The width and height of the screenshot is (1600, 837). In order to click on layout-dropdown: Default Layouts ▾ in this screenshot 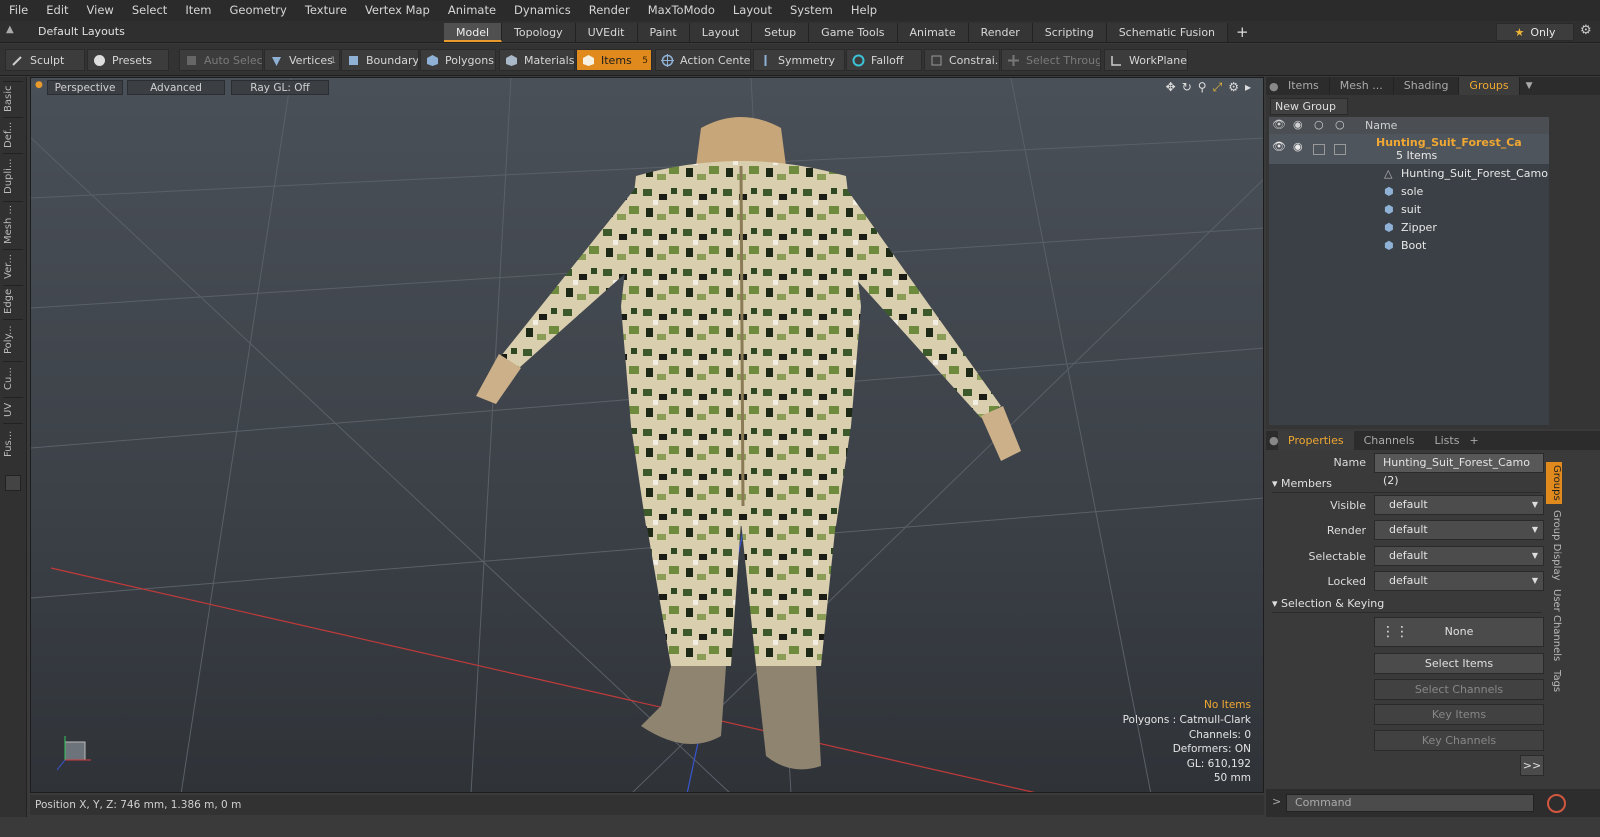, I will do `click(77, 39)`.